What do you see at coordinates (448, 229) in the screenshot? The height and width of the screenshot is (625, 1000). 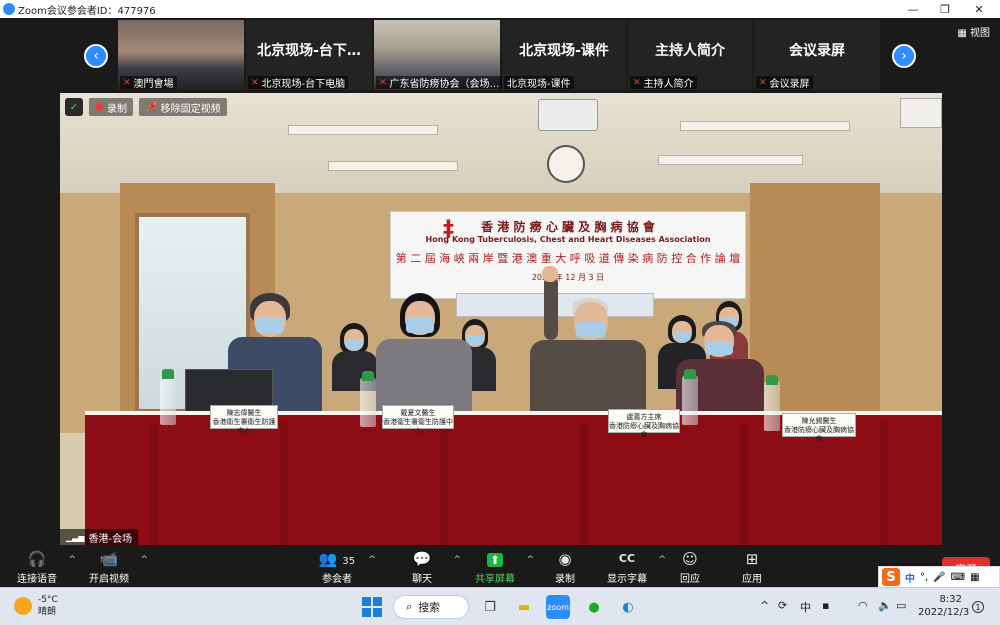 I see `association-logo-icon: ‡` at bounding box center [448, 229].